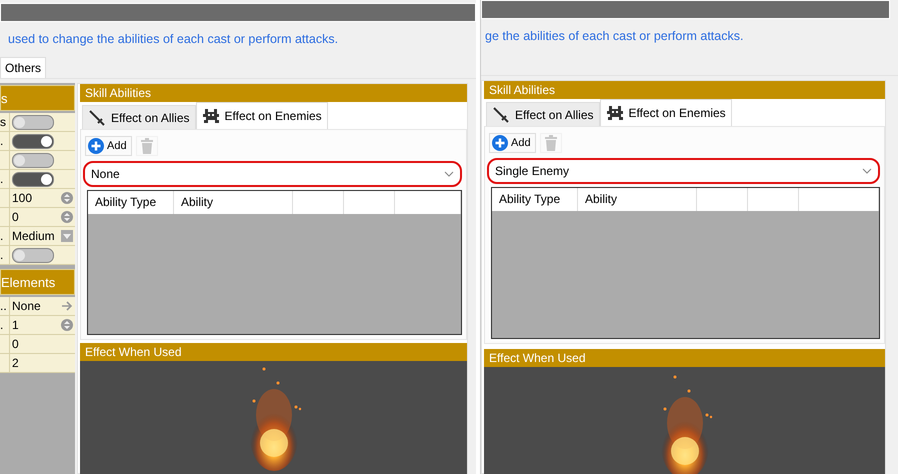 This screenshot has width=898, height=474. Describe the element at coordinates (15, 363) in the screenshot. I see `number-value: 2` at that location.